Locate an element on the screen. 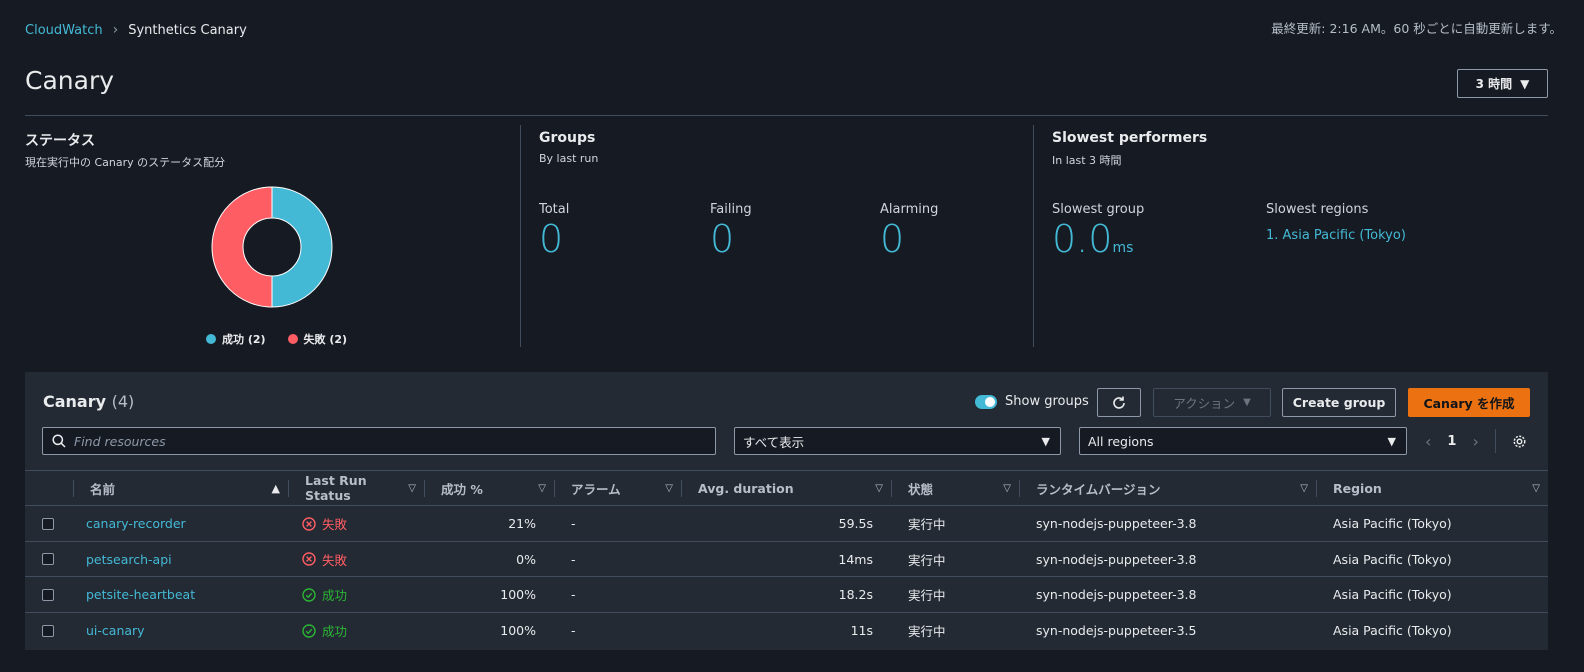 The image size is (1584, 672). toggle-switch-icon is located at coordinates (986, 401).